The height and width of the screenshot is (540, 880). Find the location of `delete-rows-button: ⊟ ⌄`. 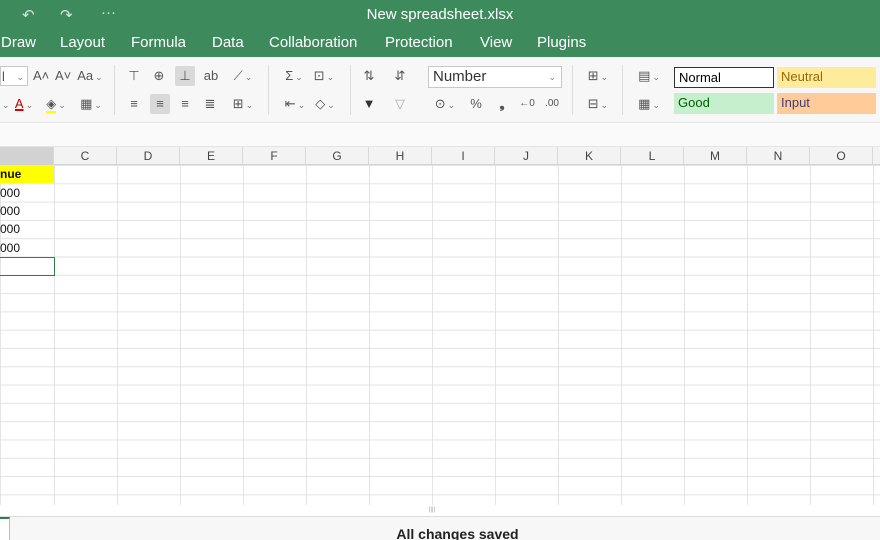

delete-rows-button: ⊟ ⌄ is located at coordinates (598, 104).